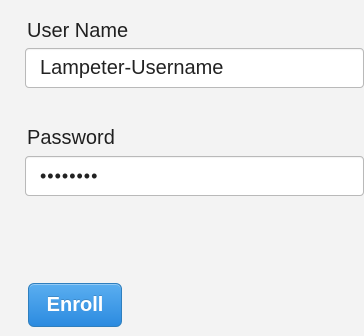 The width and height of the screenshot is (364, 336). Describe the element at coordinates (78, 31) in the screenshot. I see `username-label: User Name` at that location.